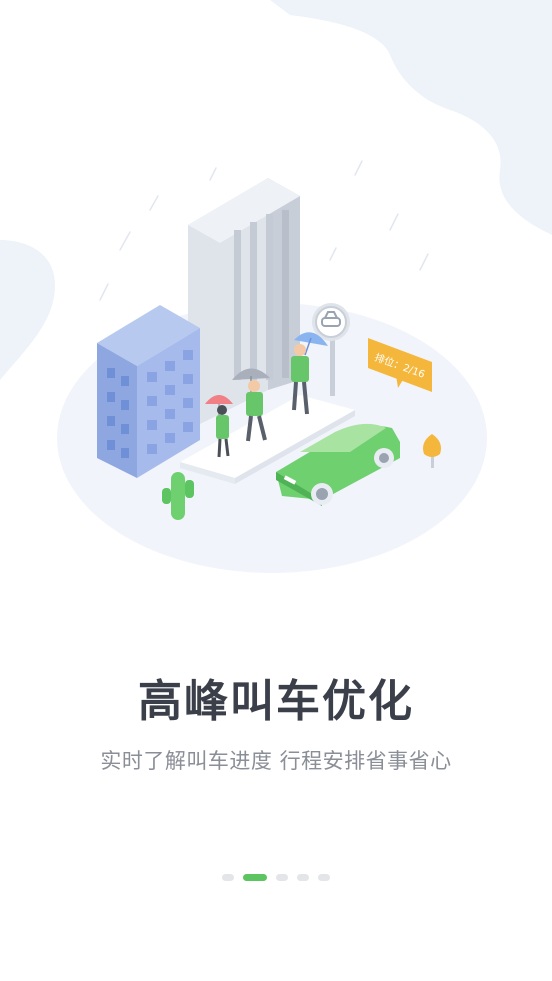 The height and width of the screenshot is (981, 552). I want to click on onboarding-title: 高峰叫车优化, so click(276, 701).